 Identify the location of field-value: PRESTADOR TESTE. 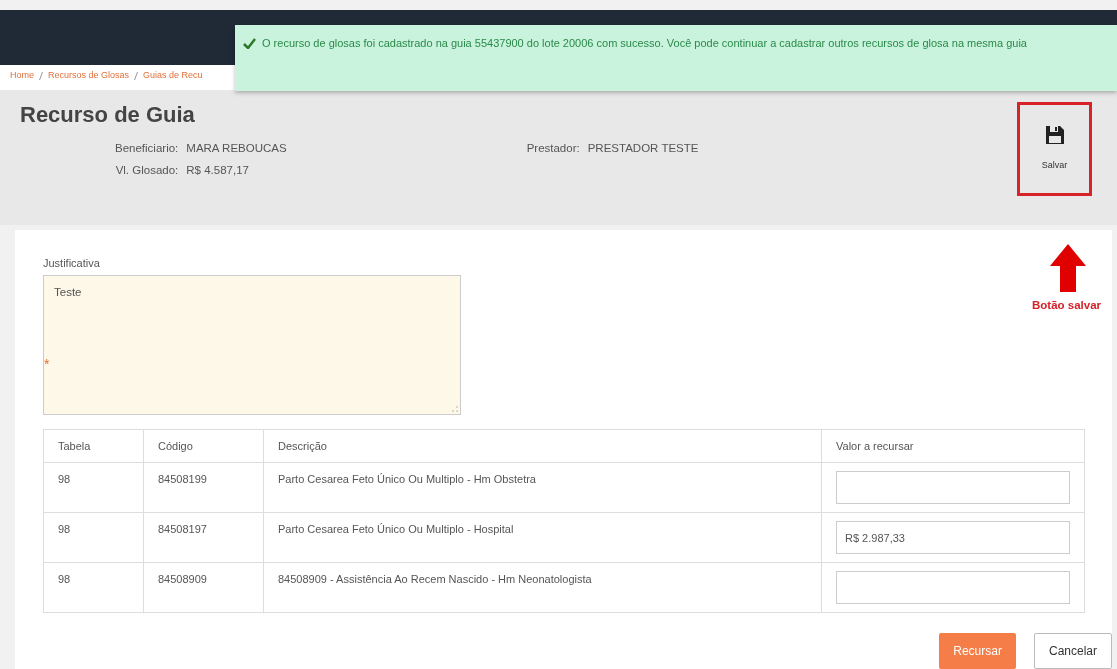
(643, 149).